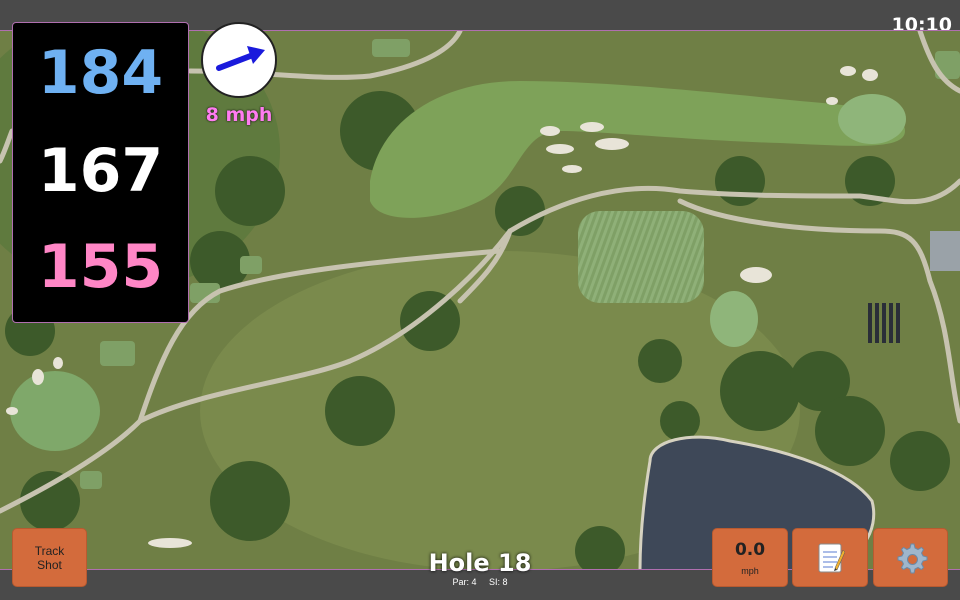  What do you see at coordinates (480, 563) in the screenshot?
I see `hole-title: Hole 18` at bounding box center [480, 563].